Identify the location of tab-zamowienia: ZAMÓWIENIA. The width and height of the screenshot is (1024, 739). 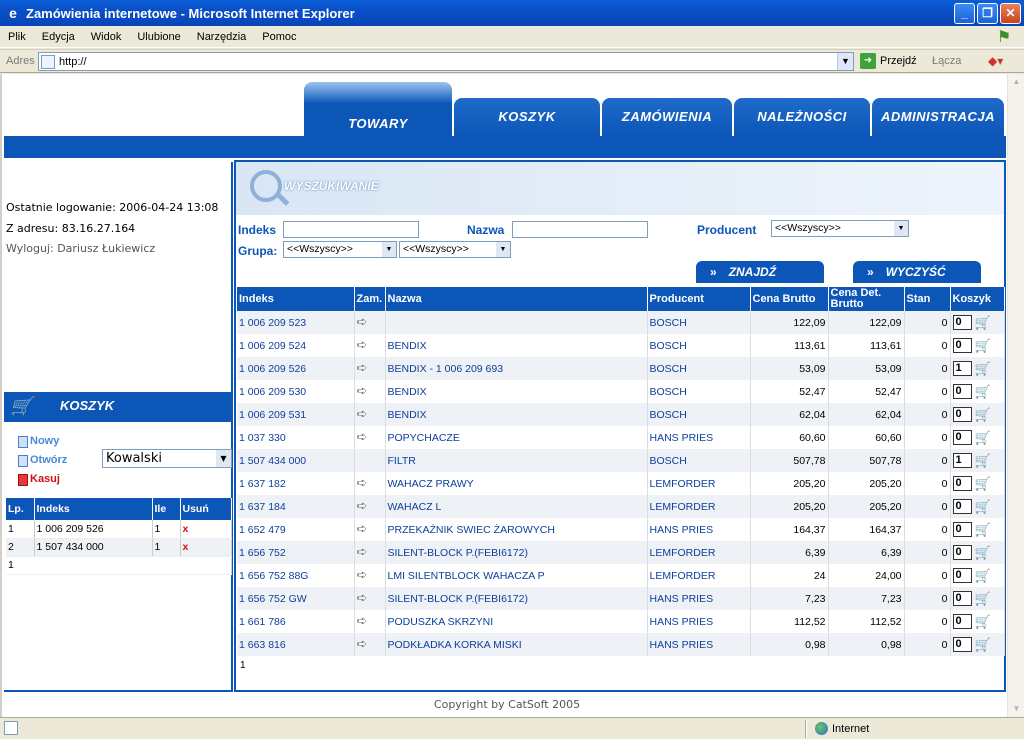
(667, 117).